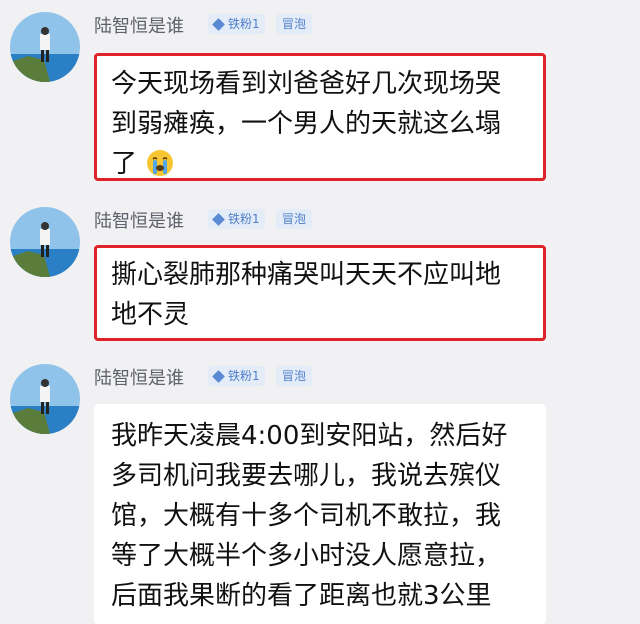 This screenshot has height=624, width=640. Describe the element at coordinates (301, 596) in the screenshot. I see `message-line: 后面我果断的看了距离也就3公里` at that location.